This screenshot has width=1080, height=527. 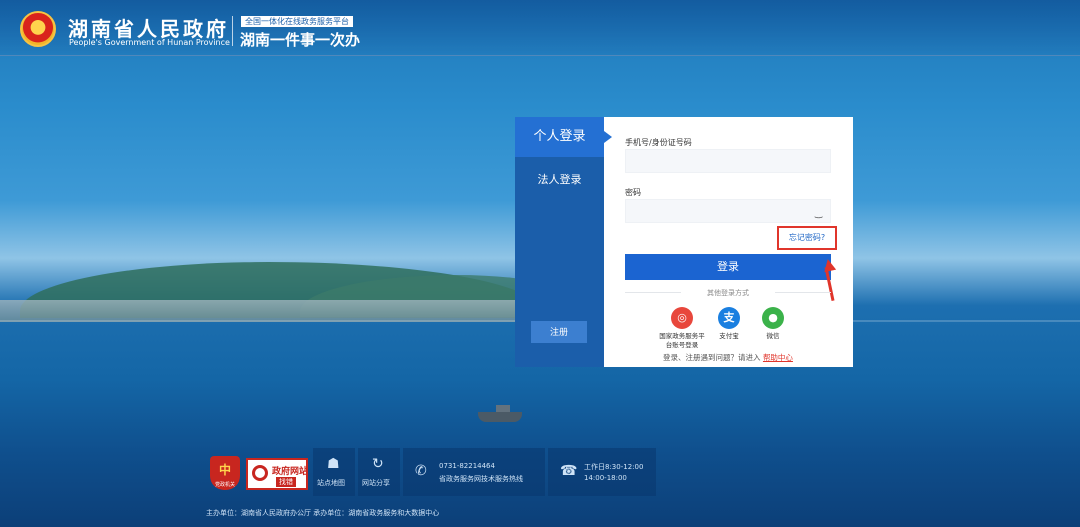 What do you see at coordinates (773, 336) in the screenshot?
I see `alt-login-wechat-label: 微信` at bounding box center [773, 336].